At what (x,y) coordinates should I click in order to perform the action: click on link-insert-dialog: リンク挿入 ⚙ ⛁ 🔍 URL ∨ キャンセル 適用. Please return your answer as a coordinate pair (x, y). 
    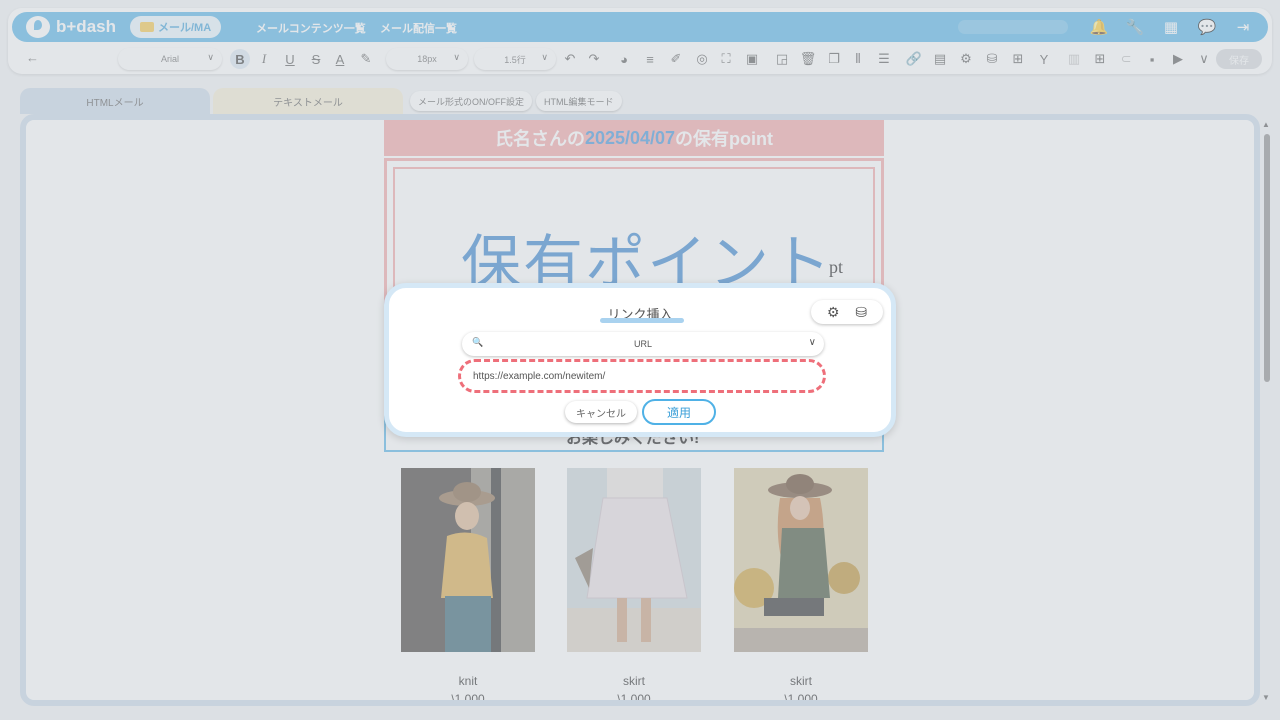
    Looking at the image, I should click on (640, 360).